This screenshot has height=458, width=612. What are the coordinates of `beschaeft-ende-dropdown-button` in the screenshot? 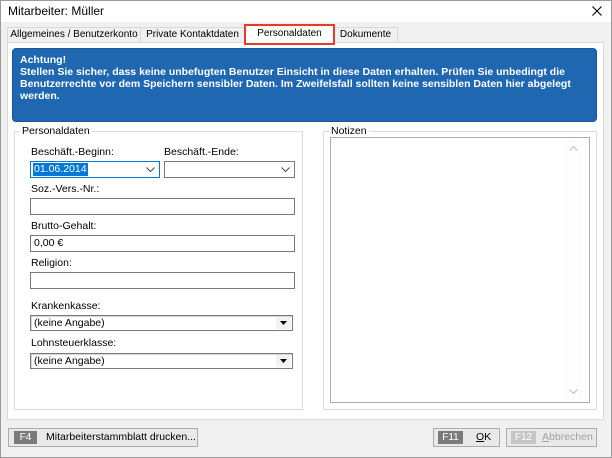 It's located at (285, 169).